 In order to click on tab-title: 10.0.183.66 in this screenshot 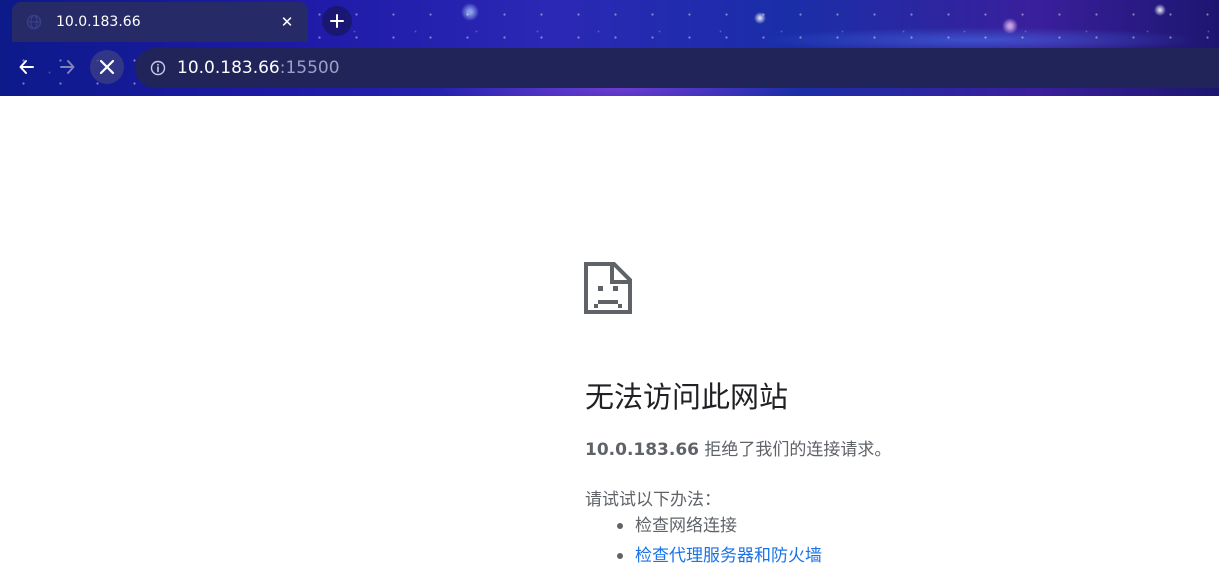, I will do `click(98, 22)`.